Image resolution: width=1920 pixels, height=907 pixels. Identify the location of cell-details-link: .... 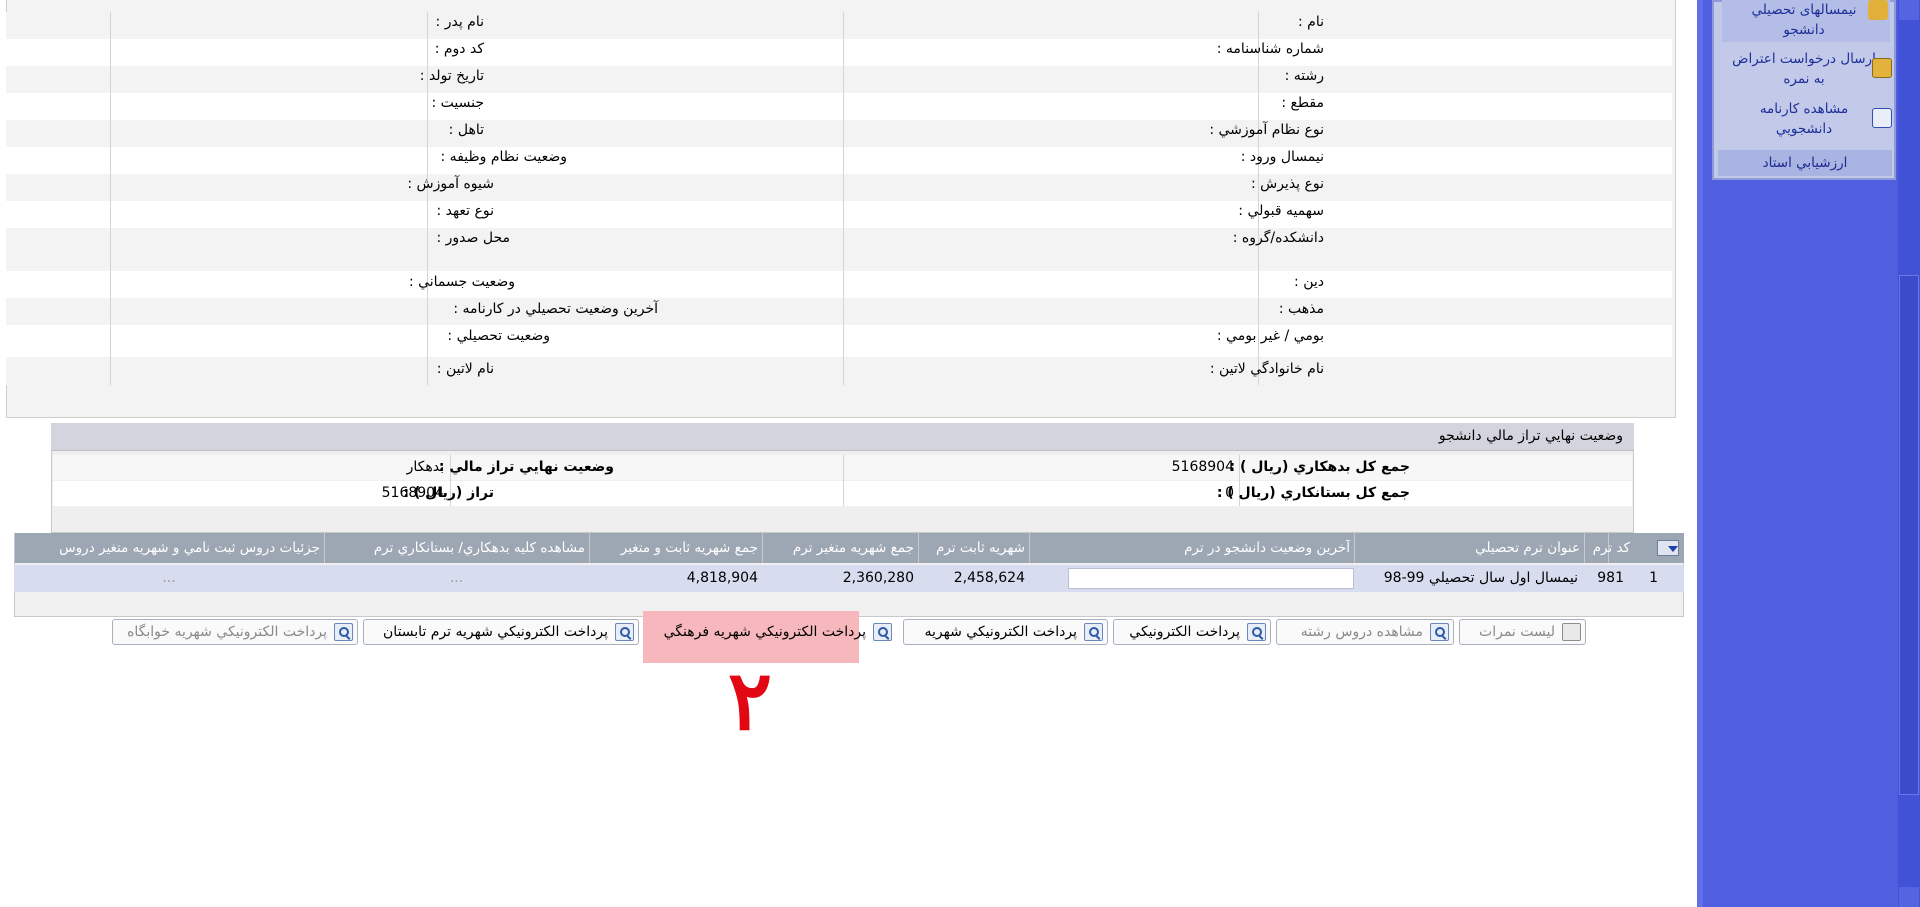
(169, 578).